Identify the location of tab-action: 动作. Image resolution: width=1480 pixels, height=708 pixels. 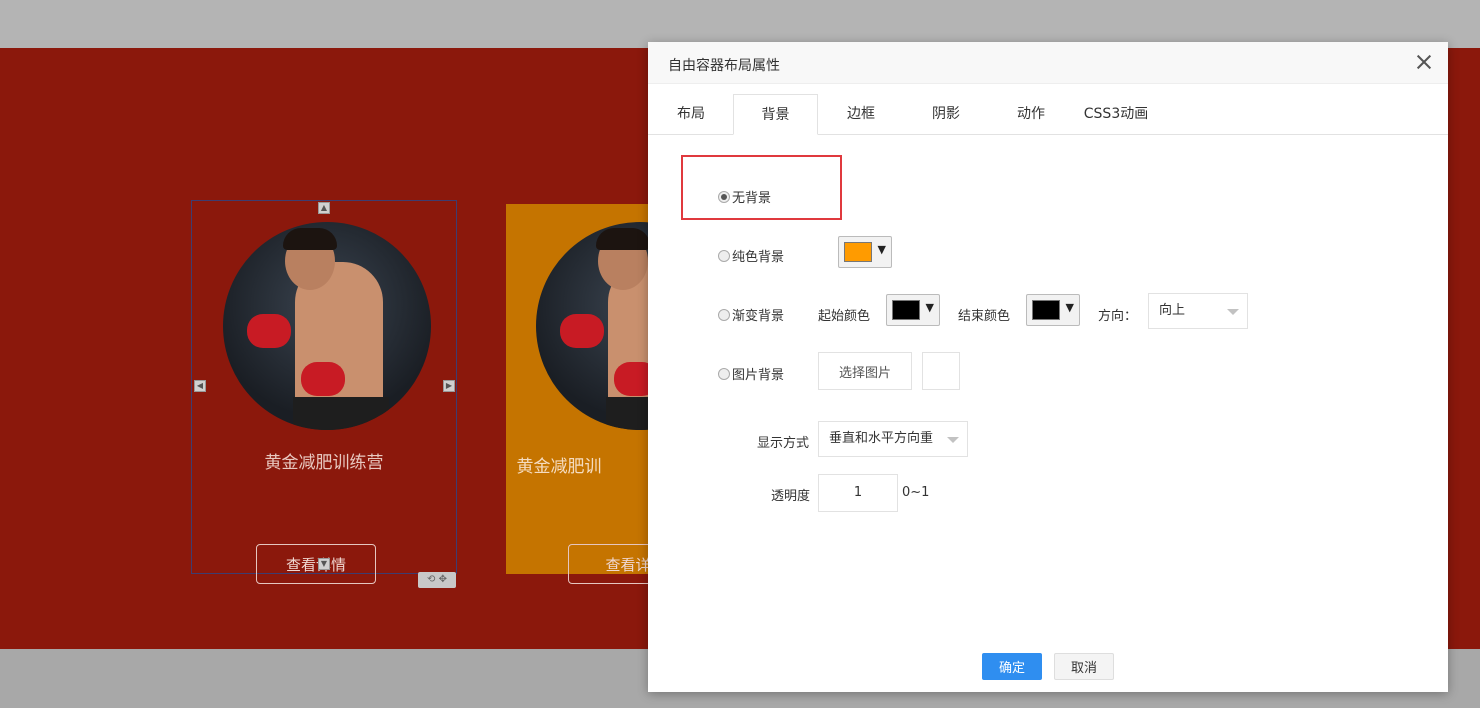
(1031, 114).